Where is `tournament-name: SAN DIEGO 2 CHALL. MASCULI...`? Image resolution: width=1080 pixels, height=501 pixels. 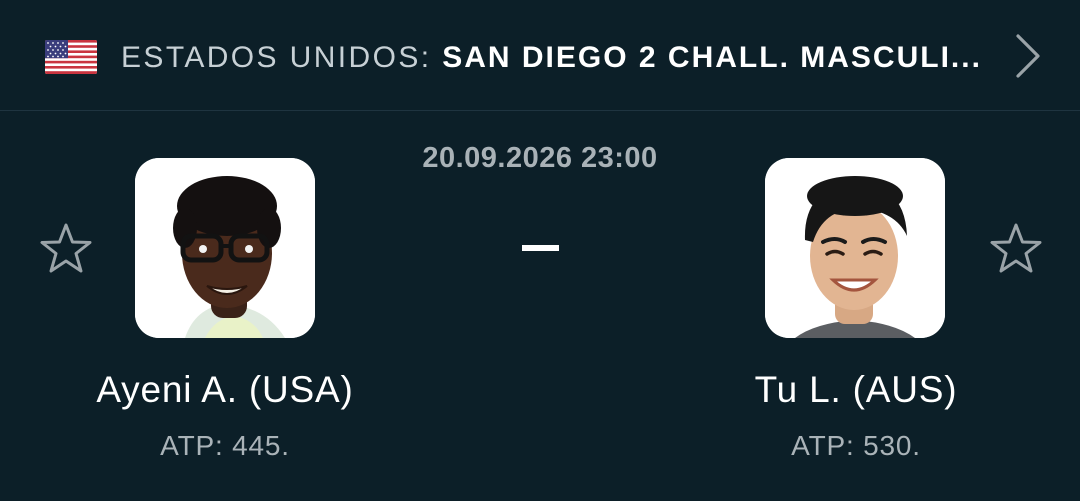
tournament-name: SAN DIEGO 2 CHALL. MASCULI... is located at coordinates (712, 57).